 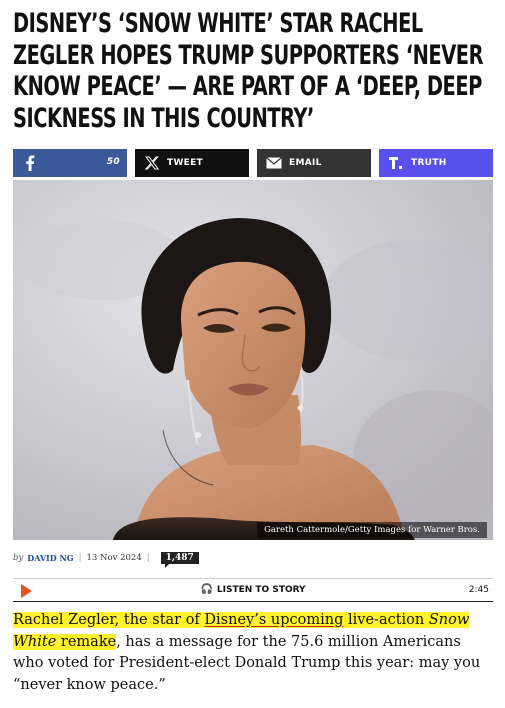 I want to click on email-share-button: EMAIL, so click(x=314, y=163).